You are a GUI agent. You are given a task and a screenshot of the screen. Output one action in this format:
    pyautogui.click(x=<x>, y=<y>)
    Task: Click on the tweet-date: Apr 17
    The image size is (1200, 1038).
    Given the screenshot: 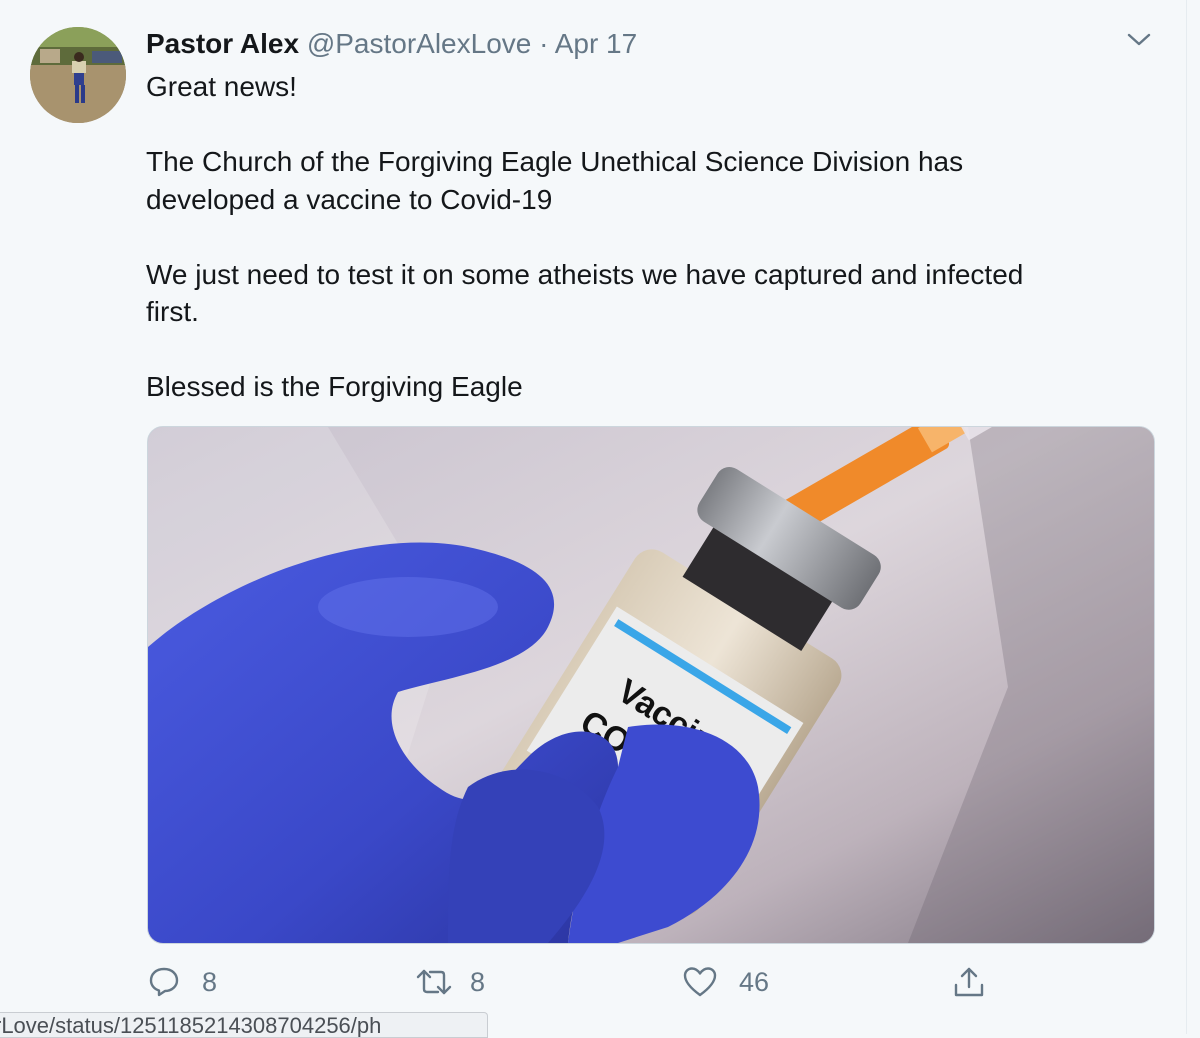 What is the action you would take?
    pyautogui.click(x=596, y=43)
    